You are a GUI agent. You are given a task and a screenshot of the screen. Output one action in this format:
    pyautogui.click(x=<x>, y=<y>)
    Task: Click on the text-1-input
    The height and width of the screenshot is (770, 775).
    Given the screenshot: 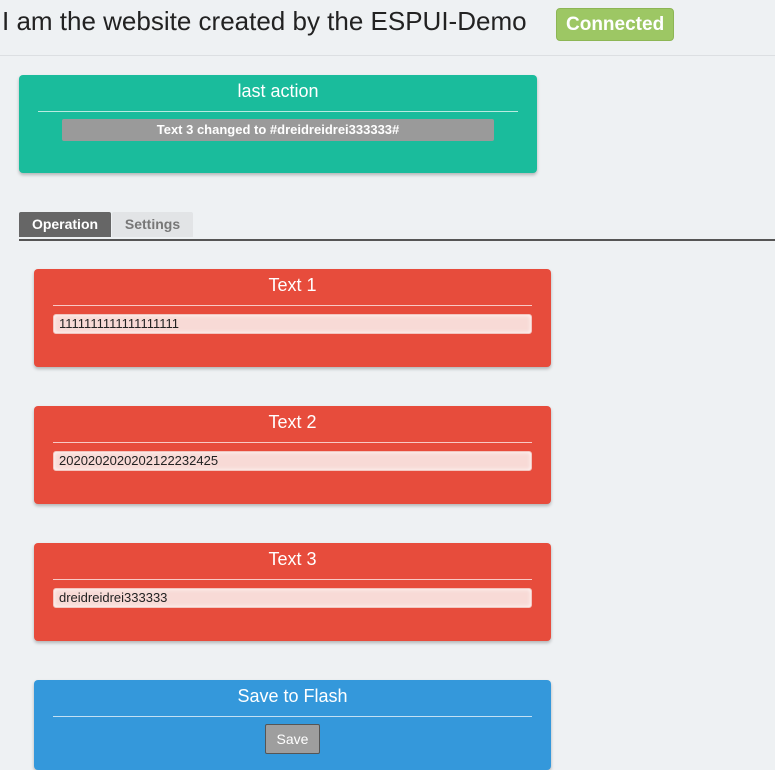 What is the action you would take?
    pyautogui.click(x=292, y=324)
    